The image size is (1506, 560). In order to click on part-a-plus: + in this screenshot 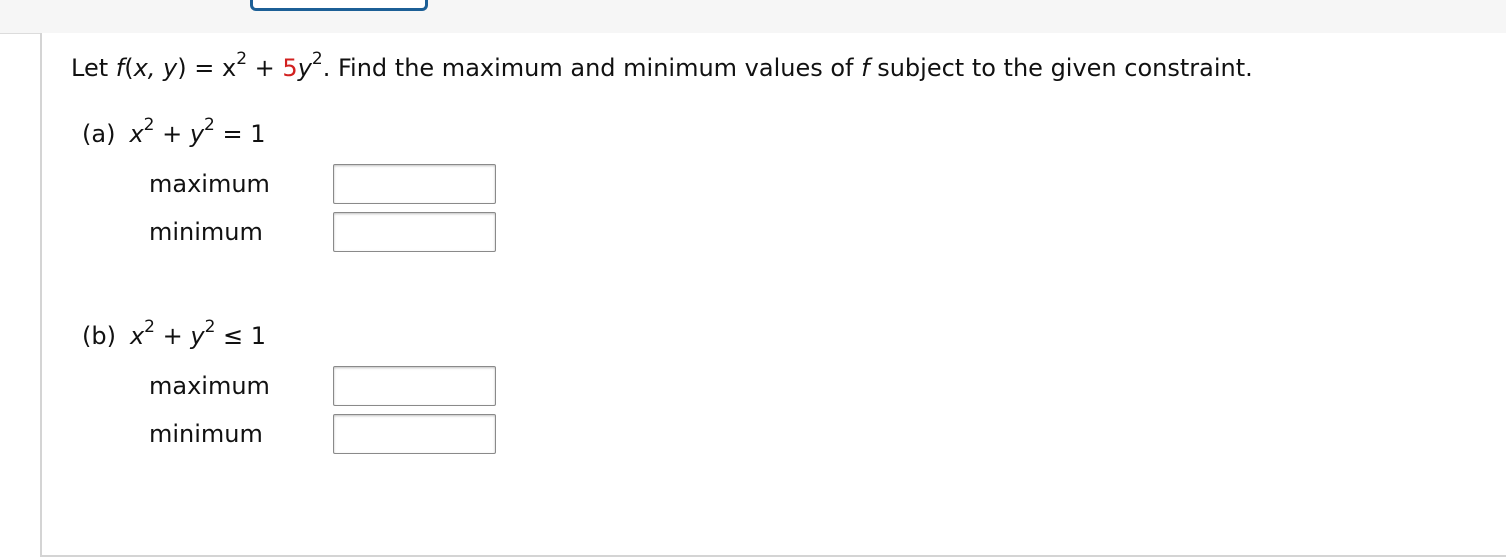, I will do `click(172, 134)`.